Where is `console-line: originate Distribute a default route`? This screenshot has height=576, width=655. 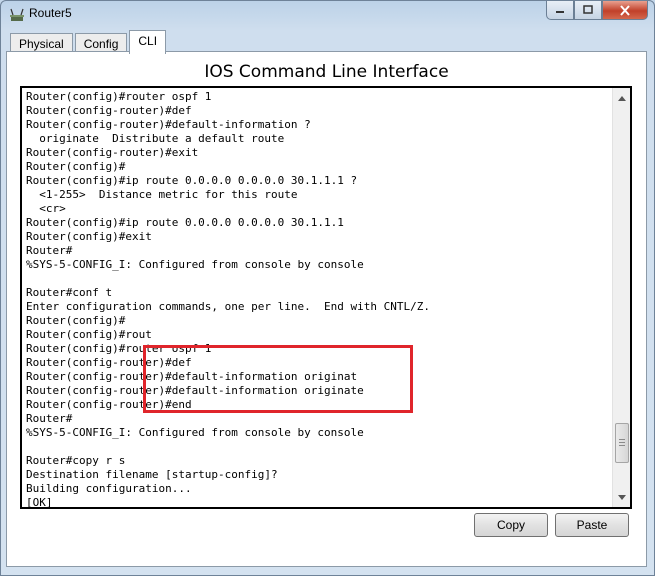
console-line: originate Distribute a default route is located at coordinates (155, 138).